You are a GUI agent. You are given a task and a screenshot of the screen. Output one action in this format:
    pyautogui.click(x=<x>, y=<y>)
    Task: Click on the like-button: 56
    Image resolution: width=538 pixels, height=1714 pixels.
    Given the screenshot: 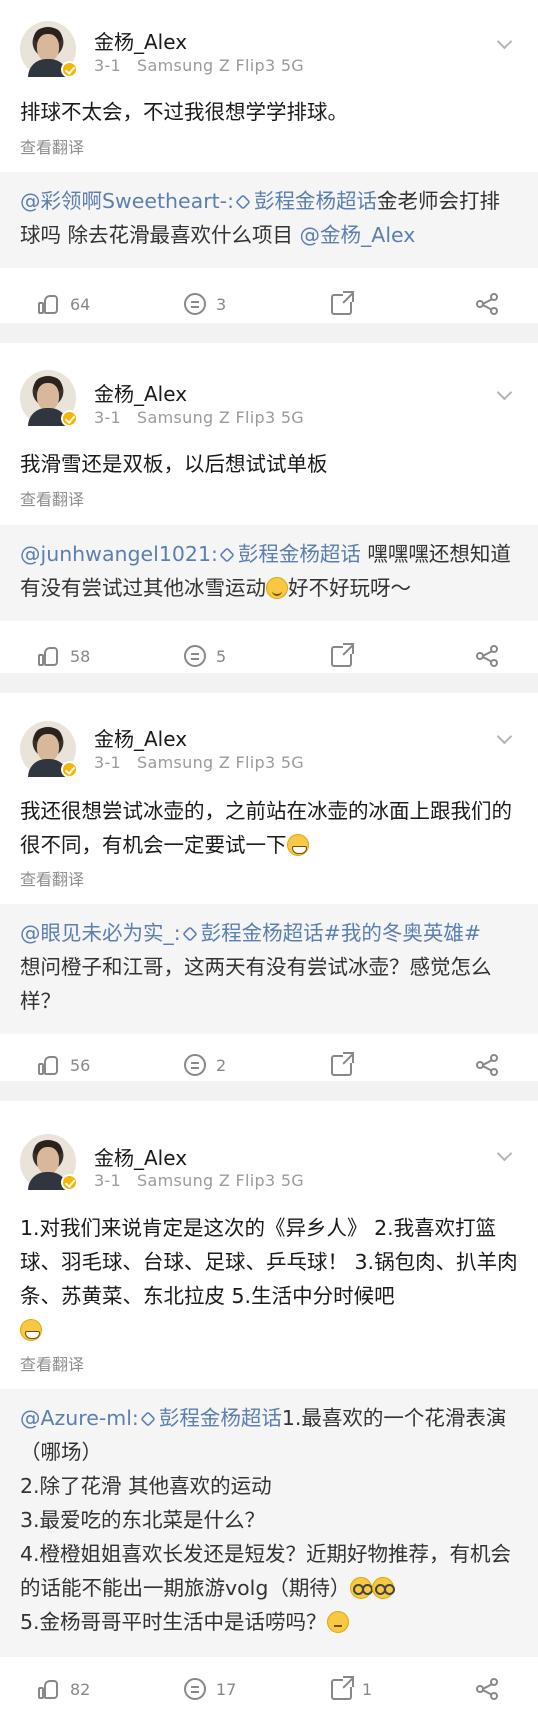 What is the action you would take?
    pyautogui.click(x=63, y=1065)
    